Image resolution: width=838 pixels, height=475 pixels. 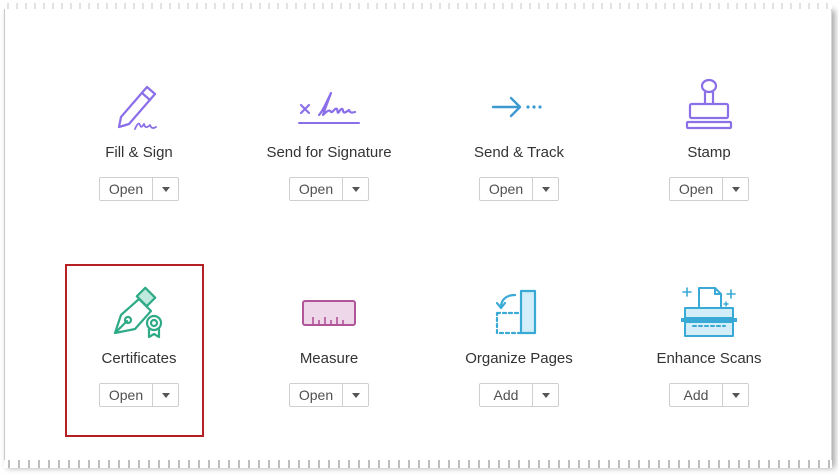 What do you see at coordinates (709, 358) in the screenshot?
I see `tool-label: Enhance Scans` at bounding box center [709, 358].